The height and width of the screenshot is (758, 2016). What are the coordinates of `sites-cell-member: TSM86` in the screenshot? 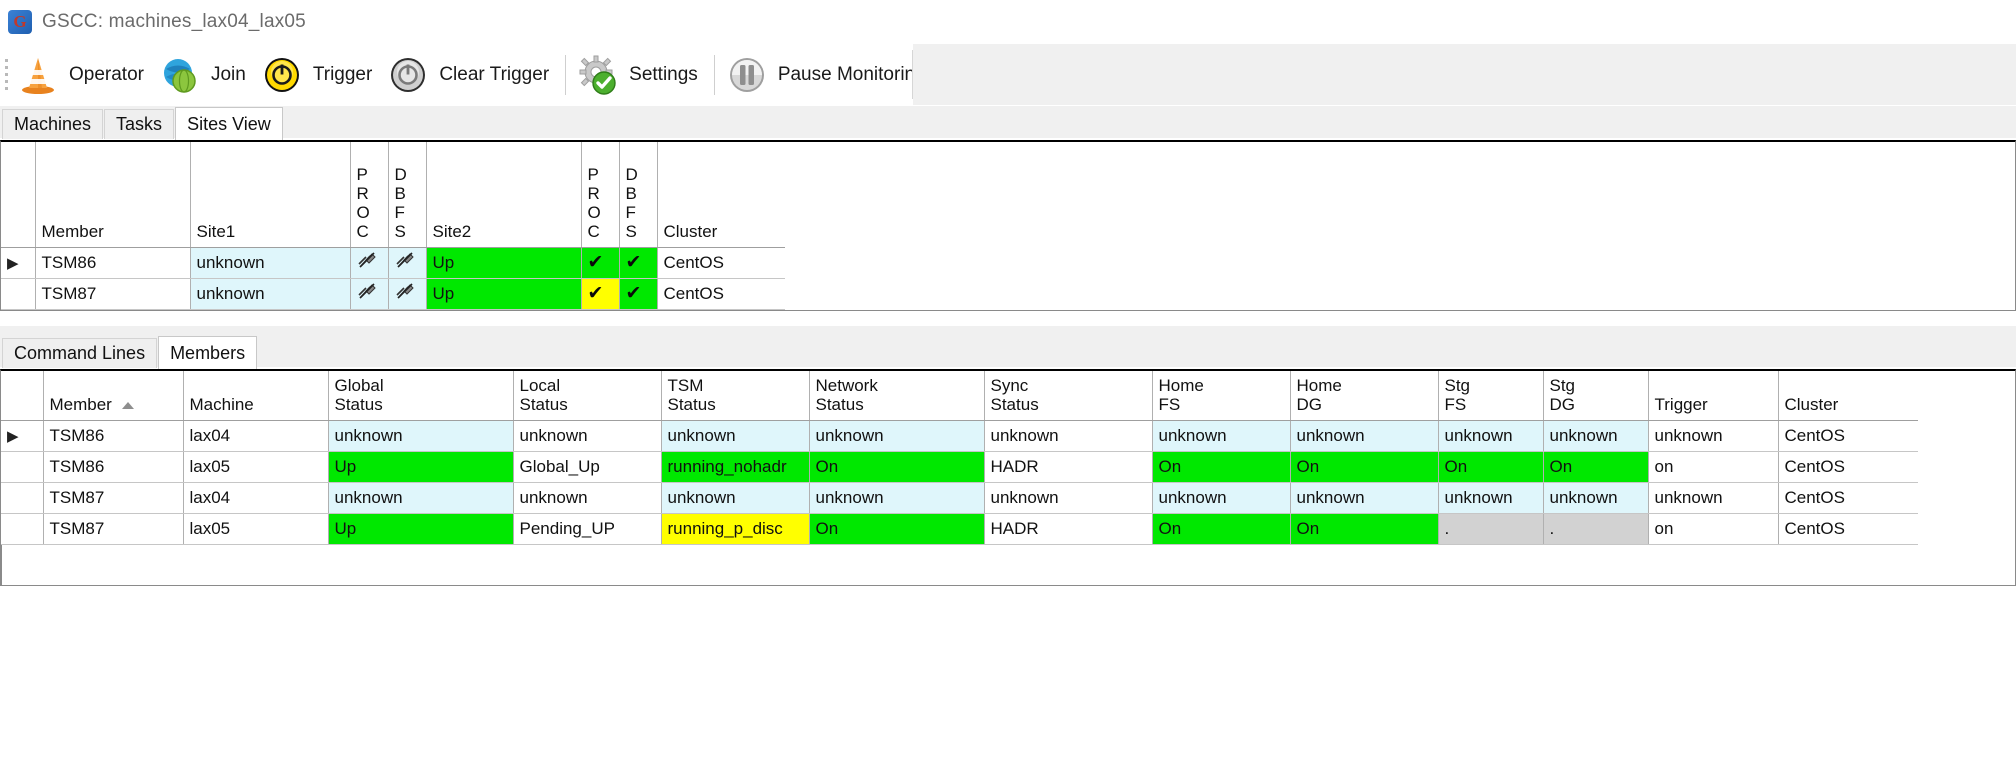 It's located at (113, 263).